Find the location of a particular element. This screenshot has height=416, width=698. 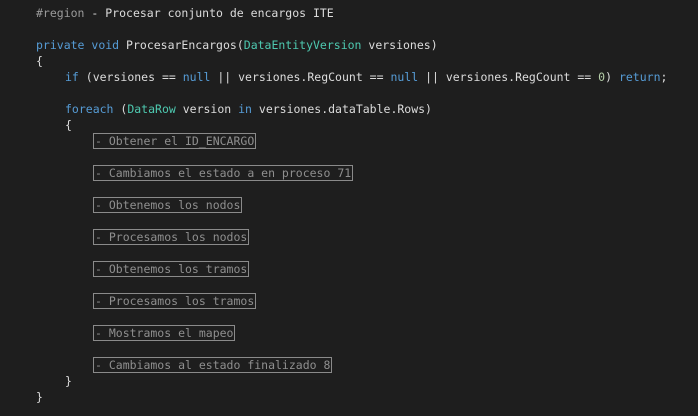

datarow-type: DataRow is located at coordinates (151, 109).